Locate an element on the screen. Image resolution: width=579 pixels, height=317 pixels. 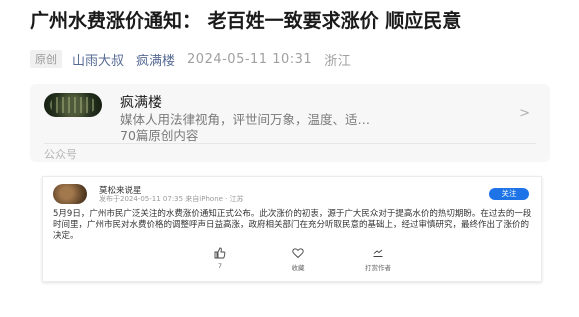
account-link: 疯满楼 is located at coordinates (155, 59).